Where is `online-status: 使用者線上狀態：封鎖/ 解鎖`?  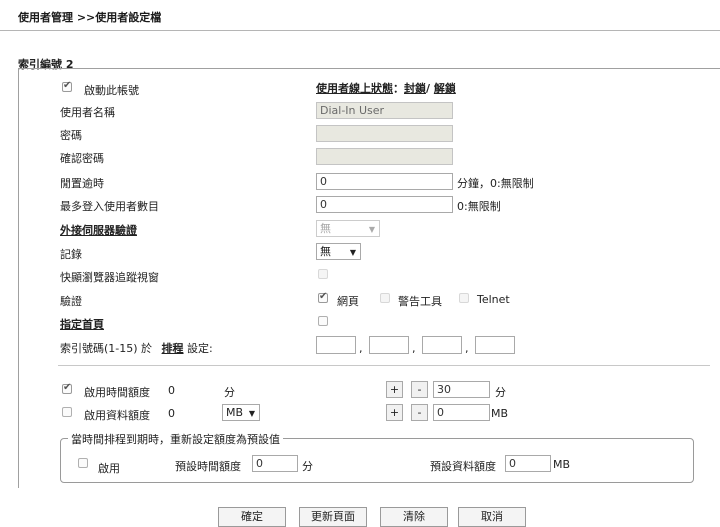
online-status: 使用者線上狀態：封鎖/ 解鎖 is located at coordinates (386, 88).